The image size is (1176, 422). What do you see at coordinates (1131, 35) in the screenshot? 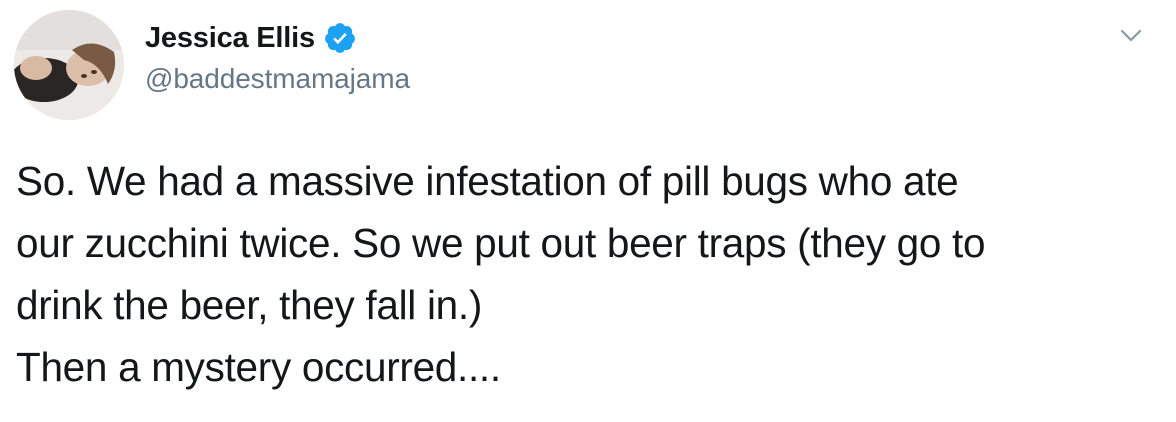
I see `chevron-down-icon` at bounding box center [1131, 35].